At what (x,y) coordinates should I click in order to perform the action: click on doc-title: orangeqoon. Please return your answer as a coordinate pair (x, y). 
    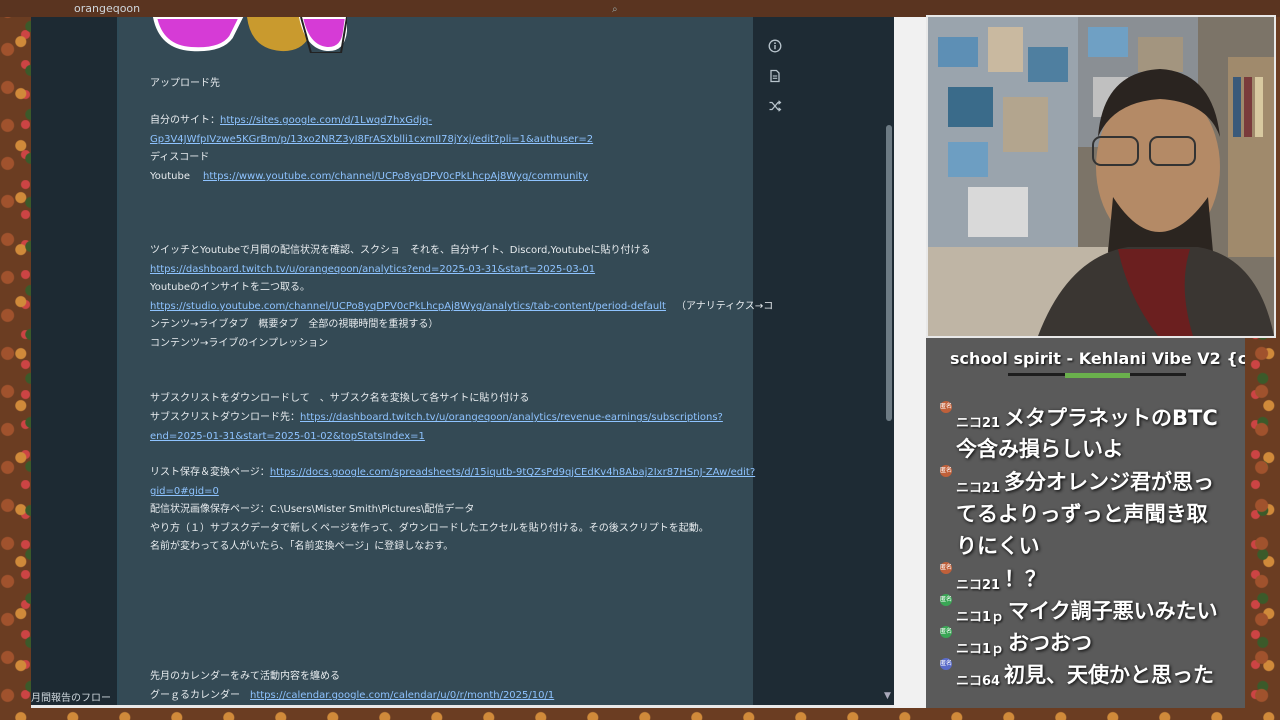
    Looking at the image, I should click on (107, 8).